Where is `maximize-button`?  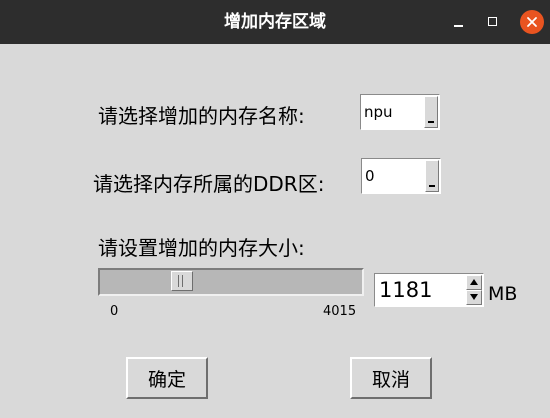
maximize-button is located at coordinates (493, 22).